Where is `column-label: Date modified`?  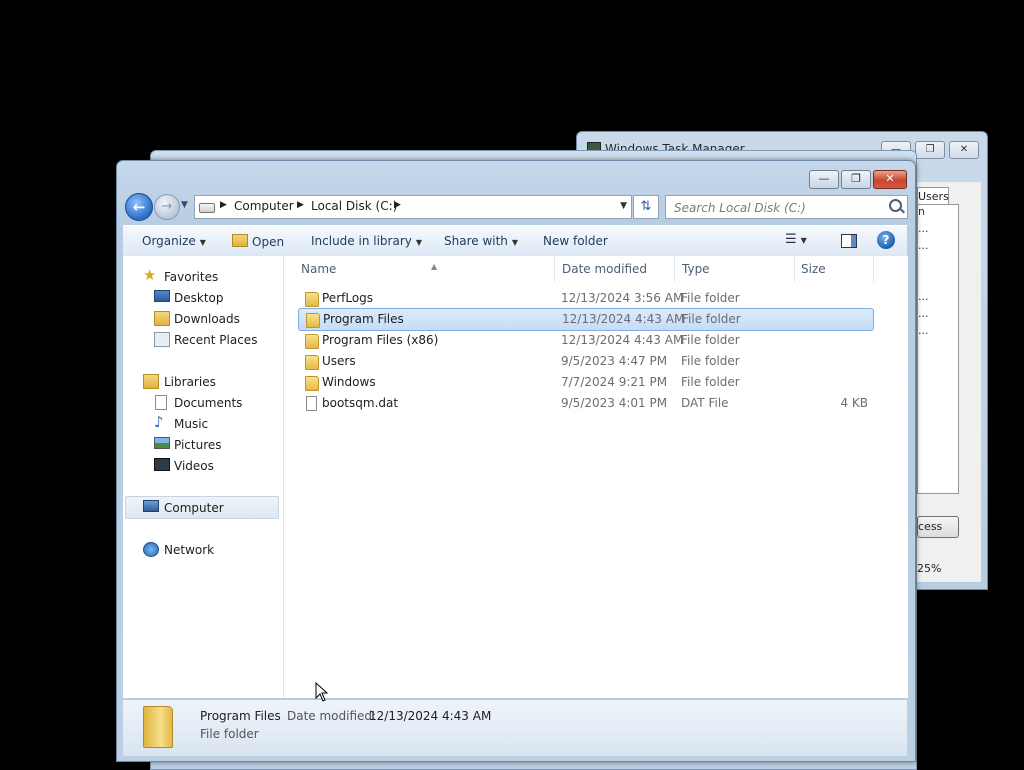
column-label: Date modified is located at coordinates (605, 269).